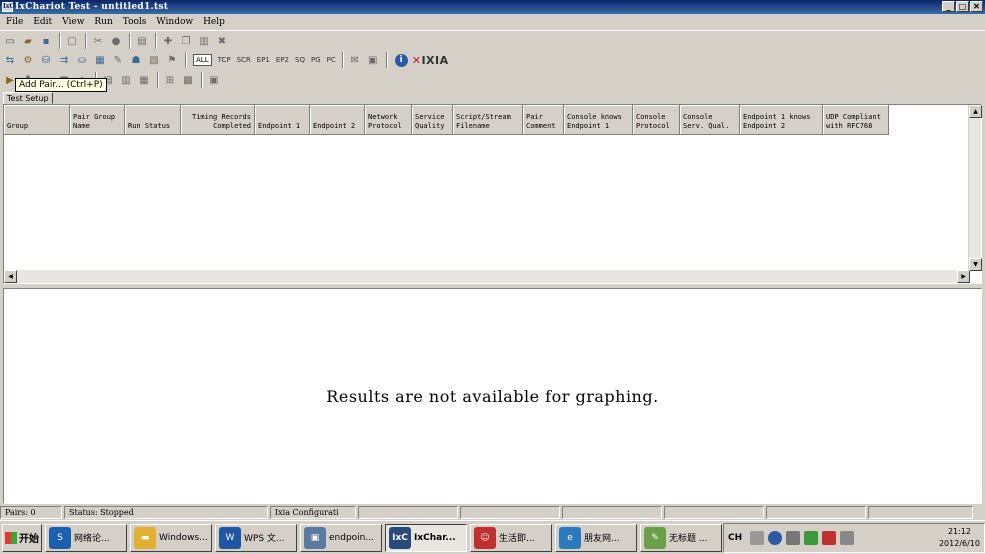  I want to click on menu-bar: File Edit View Run Tools Window Help, so click(492, 22).